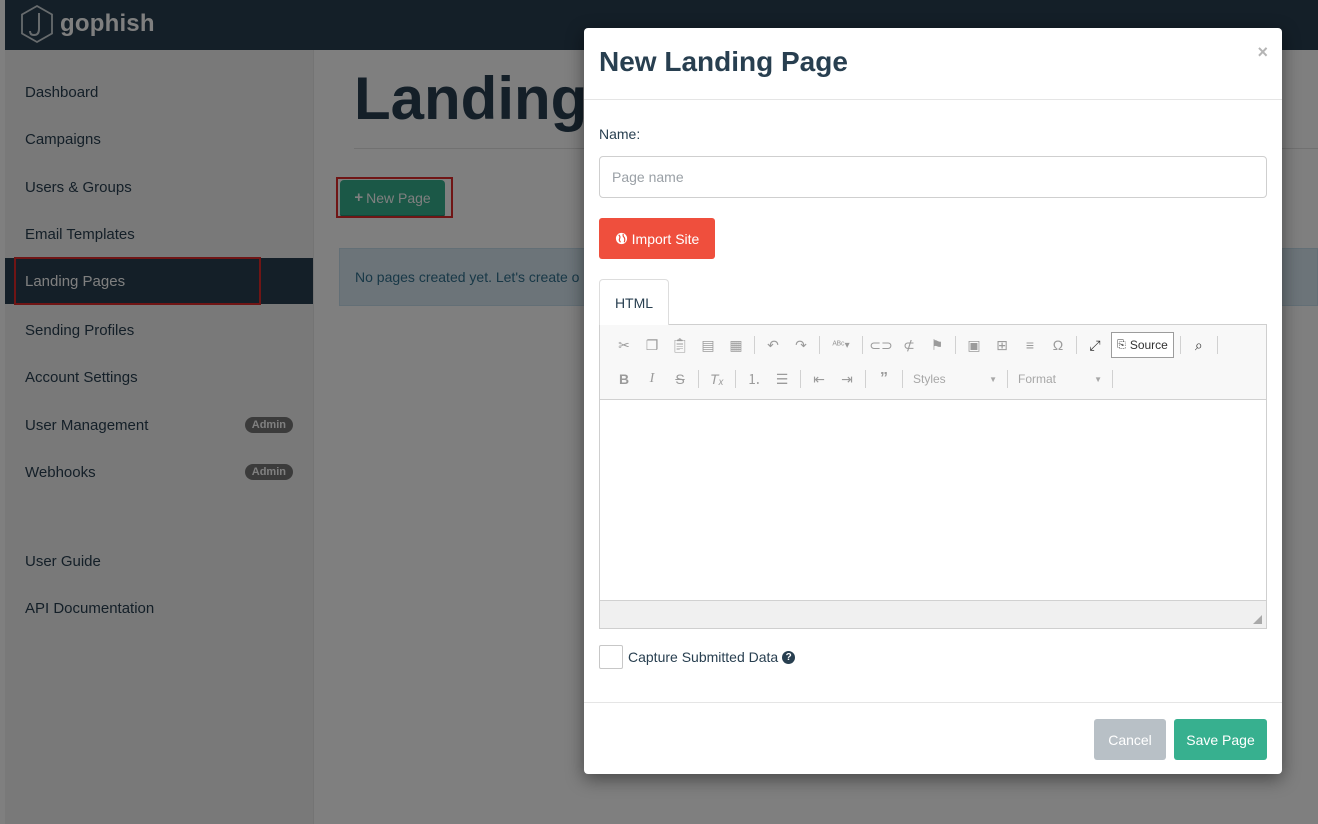 This screenshot has width=1318, height=824. Describe the element at coordinates (1257, 619) in the screenshot. I see `resize-handle-icon` at that location.